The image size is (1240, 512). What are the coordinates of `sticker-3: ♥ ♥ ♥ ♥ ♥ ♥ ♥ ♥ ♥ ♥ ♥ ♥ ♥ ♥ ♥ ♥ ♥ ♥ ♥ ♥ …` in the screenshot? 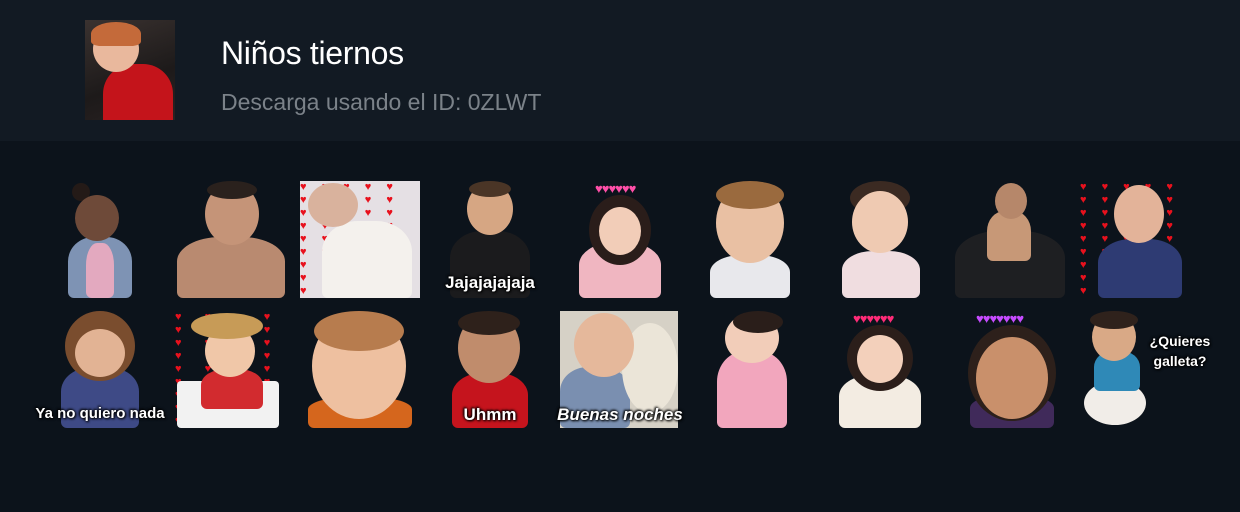 It's located at (360, 241).